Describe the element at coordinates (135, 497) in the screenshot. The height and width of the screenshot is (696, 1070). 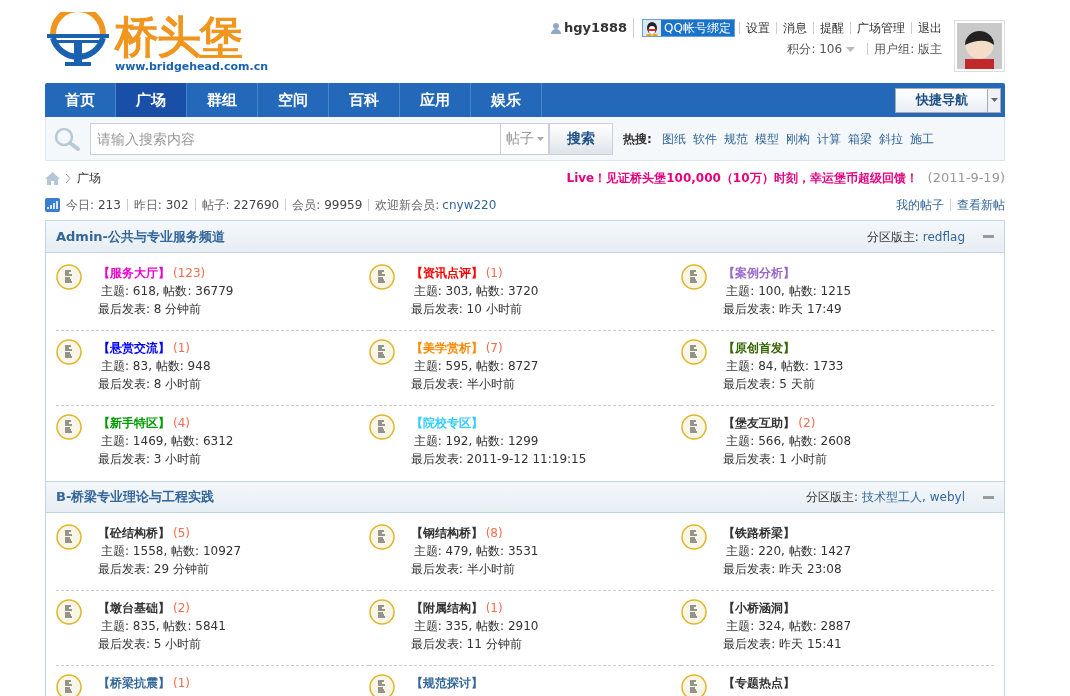
I see `section-title: B-桥梁专业理论与工程实践` at that location.